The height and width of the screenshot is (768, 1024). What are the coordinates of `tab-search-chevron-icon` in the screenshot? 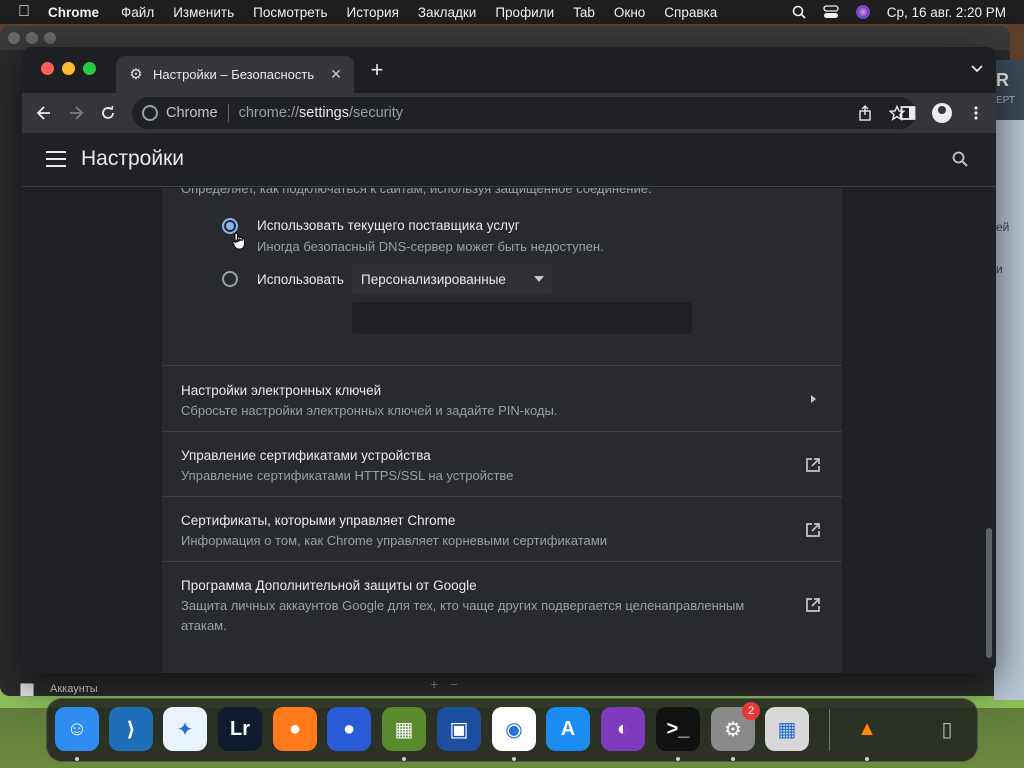 It's located at (977, 70).